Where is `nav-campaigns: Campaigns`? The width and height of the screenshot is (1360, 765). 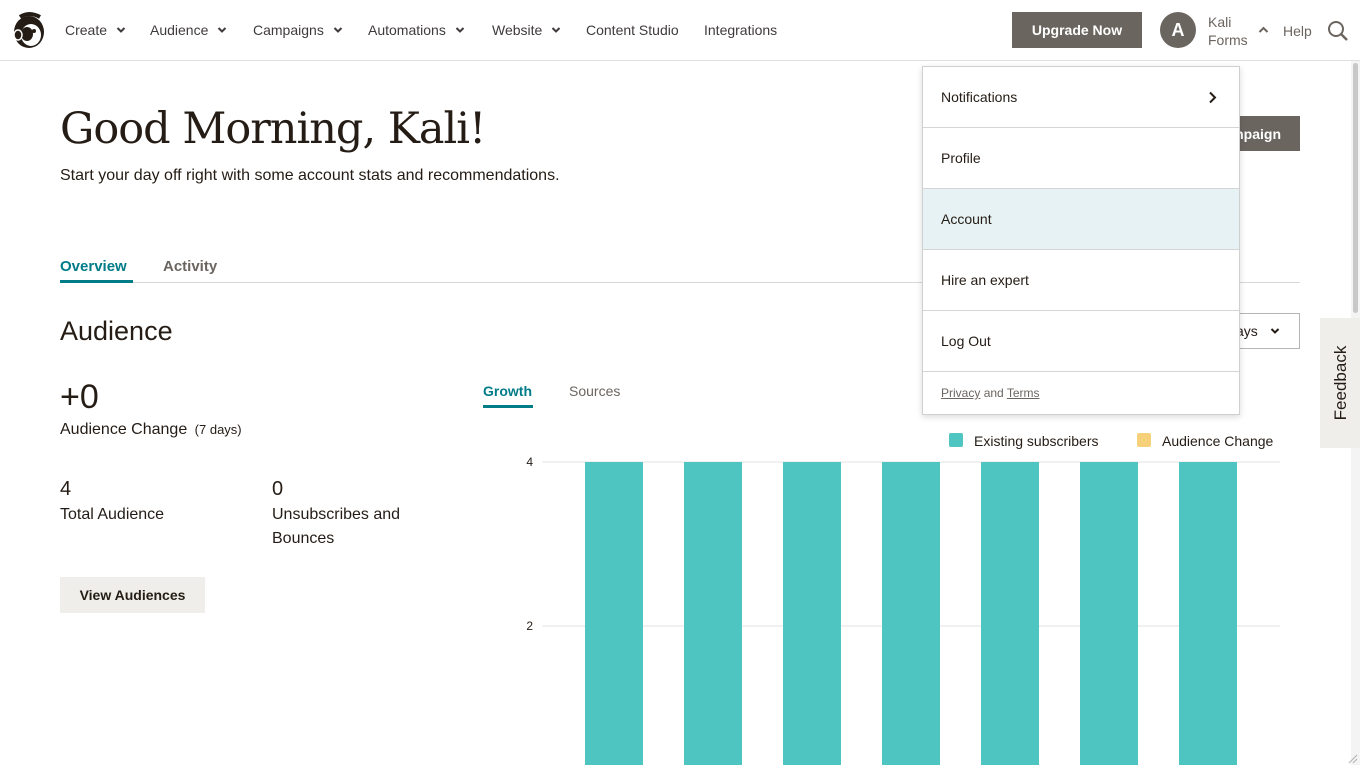
nav-campaigns: Campaigns is located at coordinates (298, 30).